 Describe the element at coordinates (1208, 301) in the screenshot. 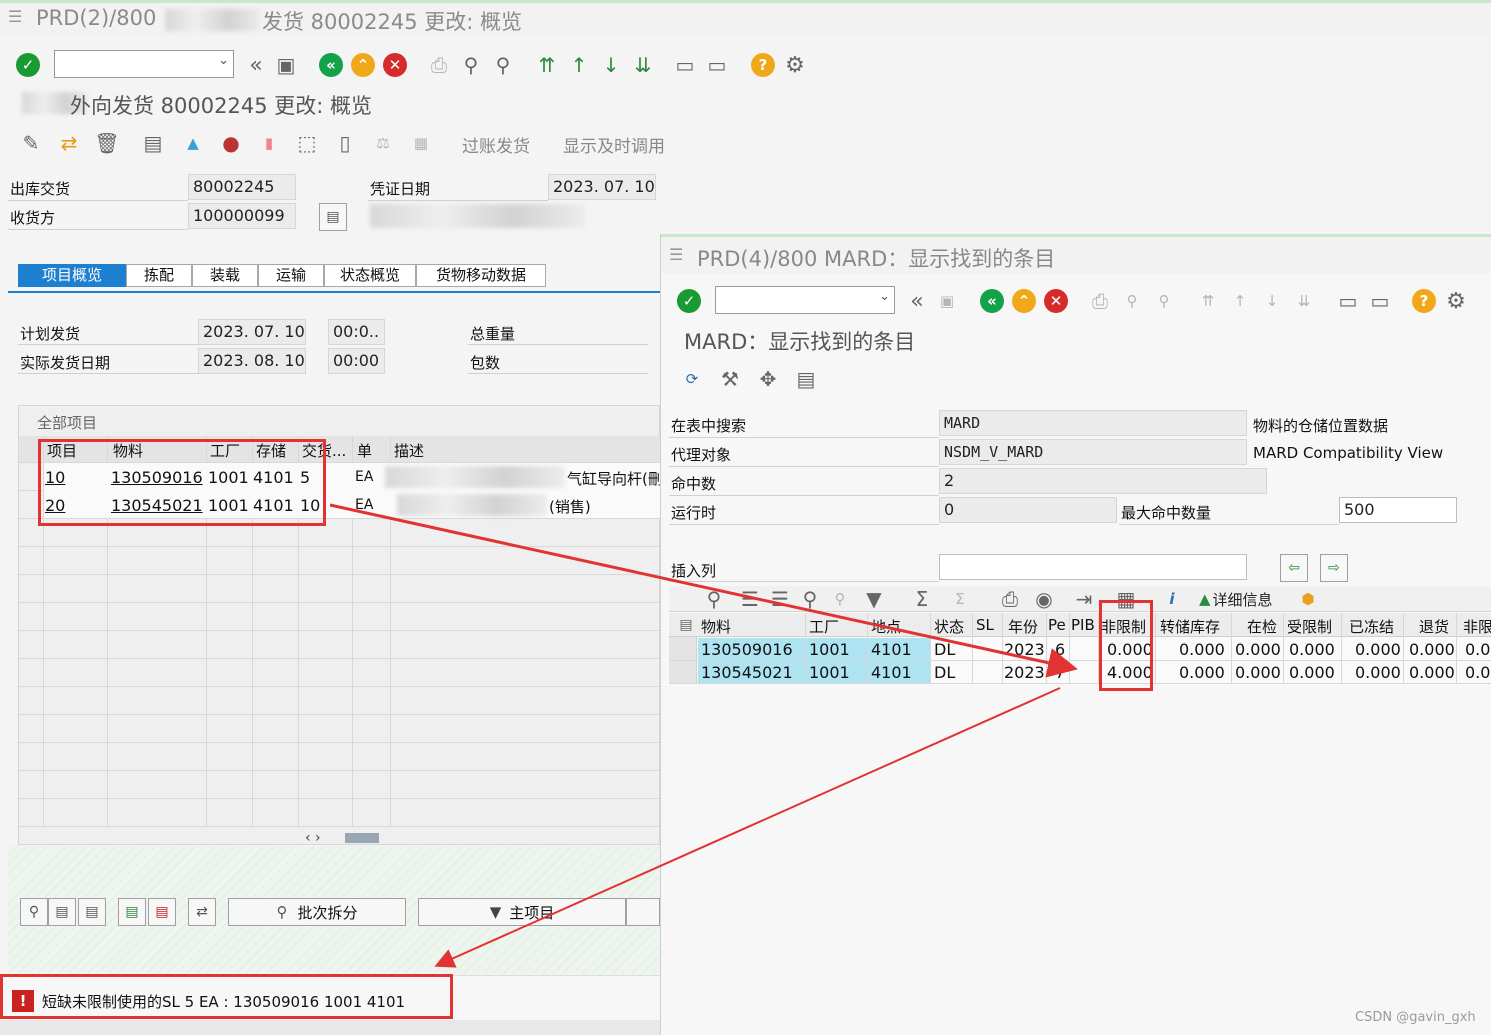

I see `first-page-icon: ⇈` at that location.